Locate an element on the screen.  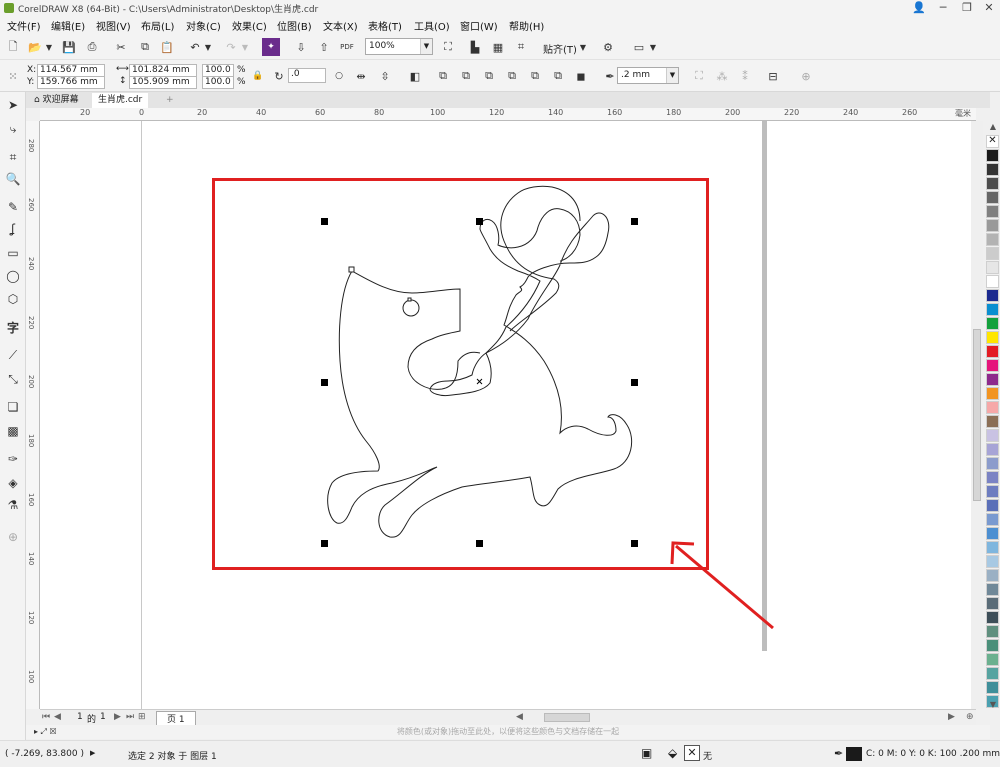
polygon-tool-icon: ⬡ is located at coordinates (13, 299).